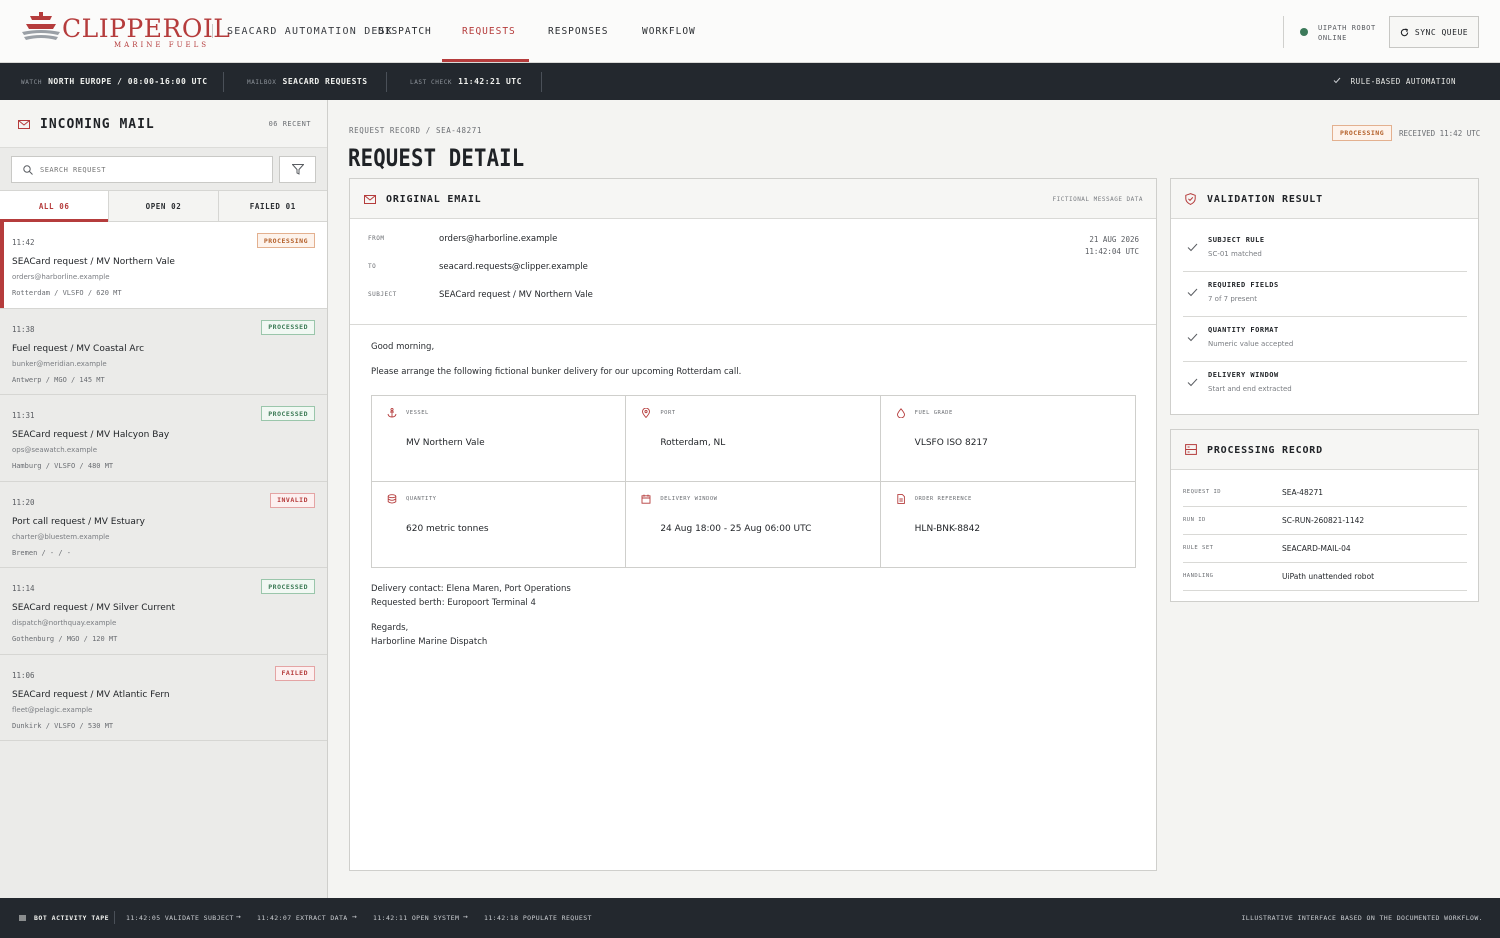 Image resolution: width=1500 pixels, height=938 pixels. Describe the element at coordinates (1434, 32) in the screenshot. I see `sync-queue-button: SYNC QUEUE` at that location.